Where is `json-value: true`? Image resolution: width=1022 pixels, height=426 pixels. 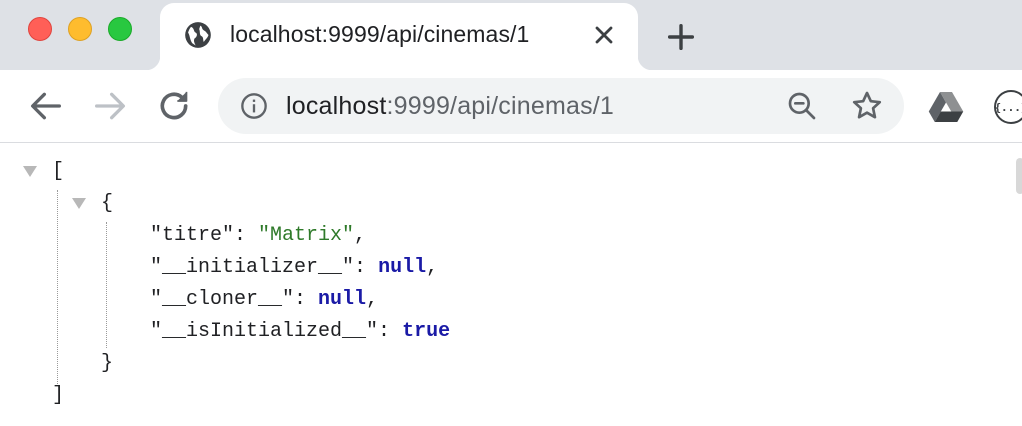
json-value: true is located at coordinates (426, 331).